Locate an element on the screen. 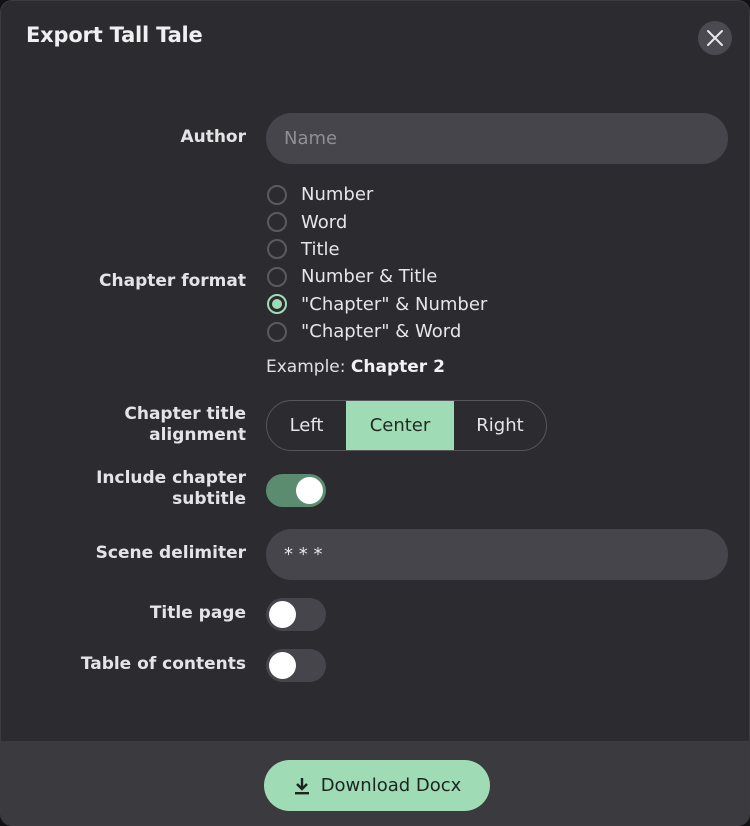 This screenshot has height=826, width=750. radio-option-number: Number is located at coordinates (376, 194).